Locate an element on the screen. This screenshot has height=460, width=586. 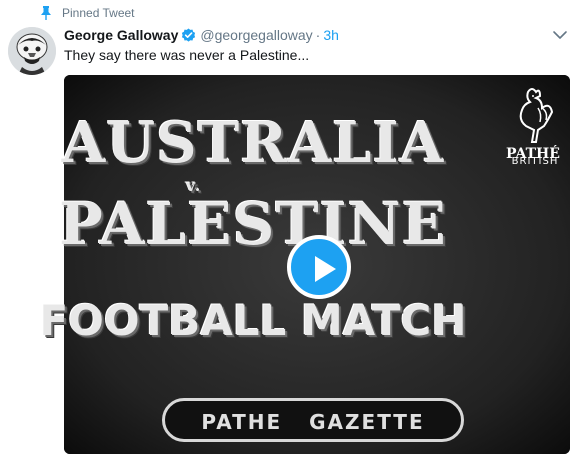
author-name: George Galloway is located at coordinates (121, 35).